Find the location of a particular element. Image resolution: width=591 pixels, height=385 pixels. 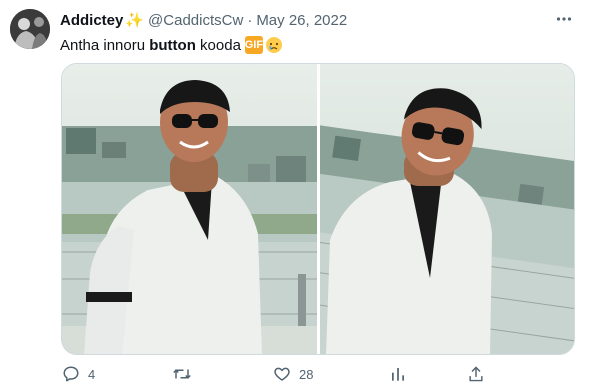

heart-icon is located at coordinates (282, 374).